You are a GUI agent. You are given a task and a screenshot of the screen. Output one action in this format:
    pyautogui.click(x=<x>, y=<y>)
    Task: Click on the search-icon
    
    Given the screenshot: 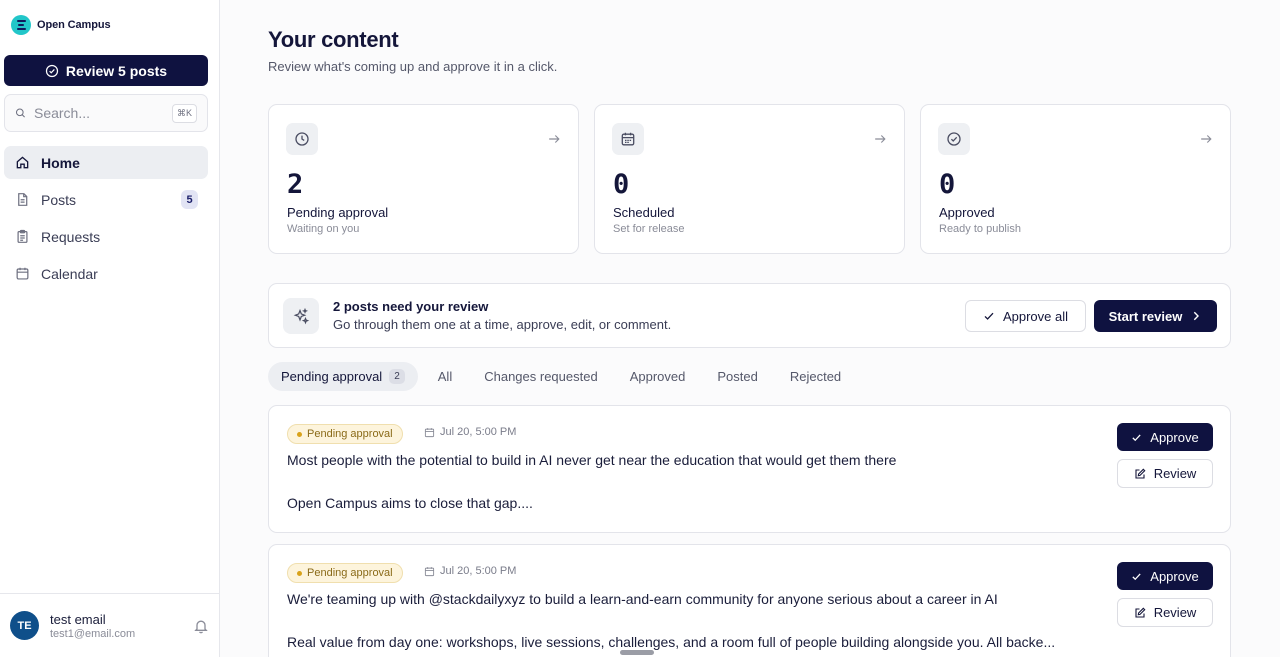 What is the action you would take?
    pyautogui.click(x=20, y=113)
    